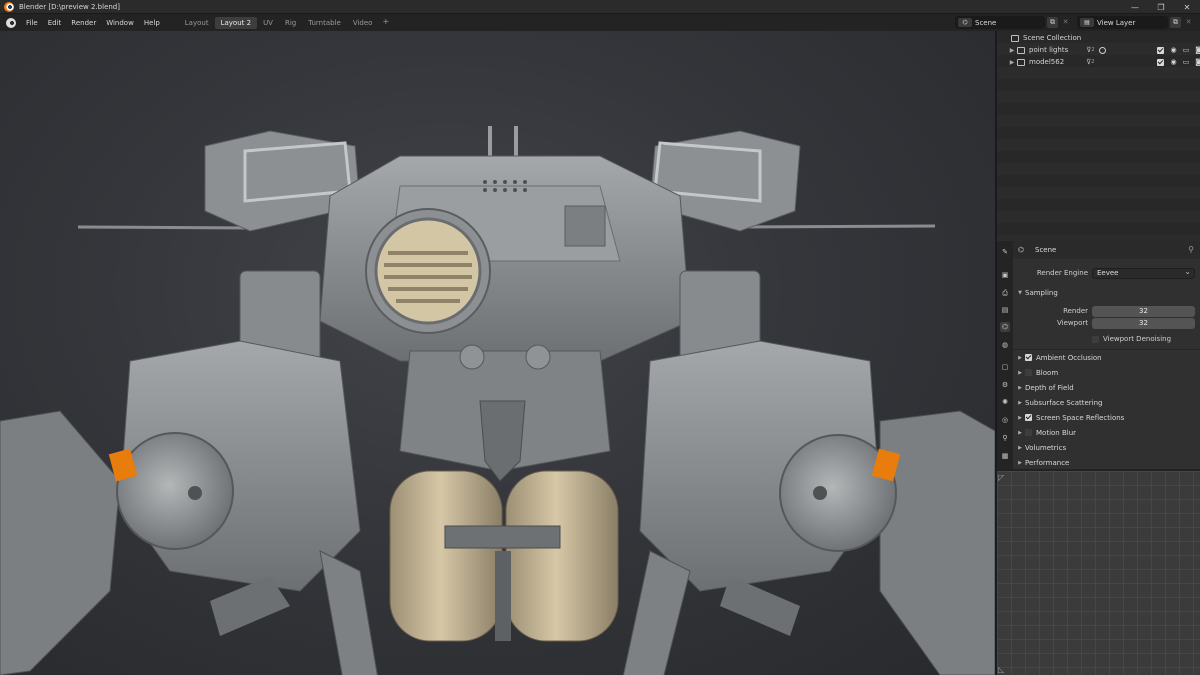 The height and width of the screenshot is (675, 1200). What do you see at coordinates (1020, 292) in the screenshot?
I see `panel-expanded-icon: ▼` at bounding box center [1020, 292].